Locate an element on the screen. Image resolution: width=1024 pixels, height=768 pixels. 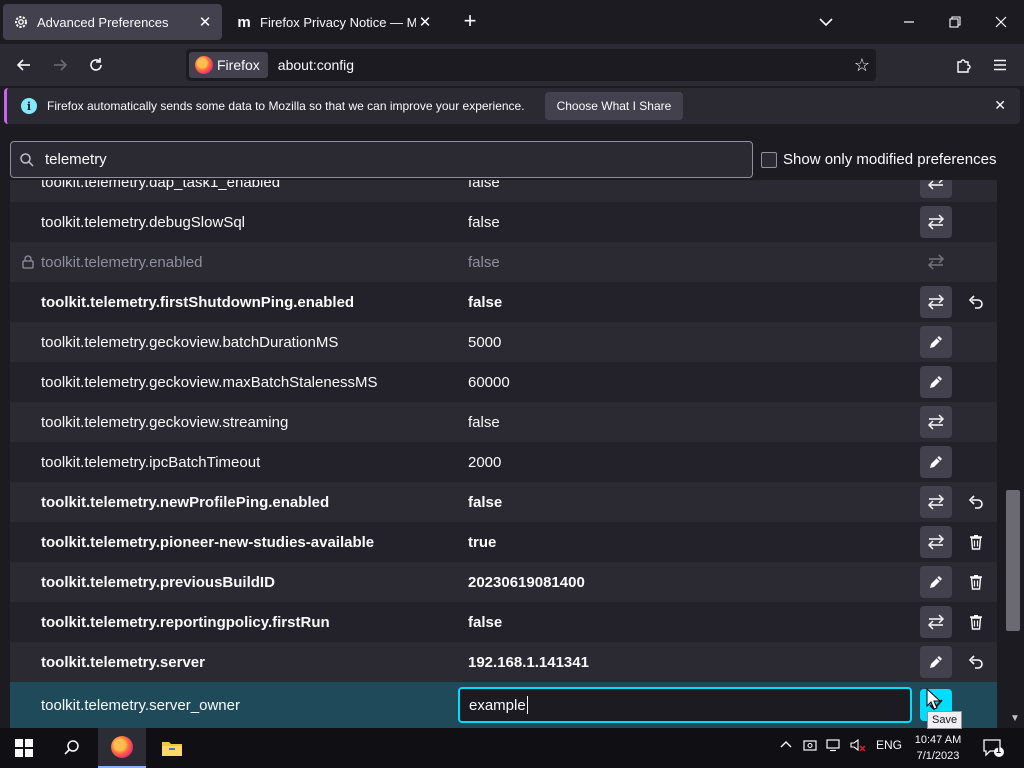
pref-row: toolkit.telemetry.debugSlowSql false is located at coordinates (503, 222).